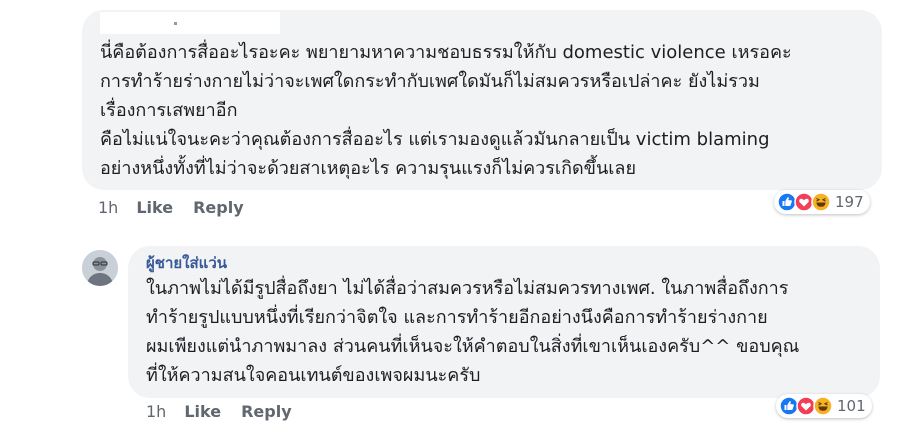 This screenshot has width=900, height=433. I want to click on reaction-summary: 197, so click(822, 202).